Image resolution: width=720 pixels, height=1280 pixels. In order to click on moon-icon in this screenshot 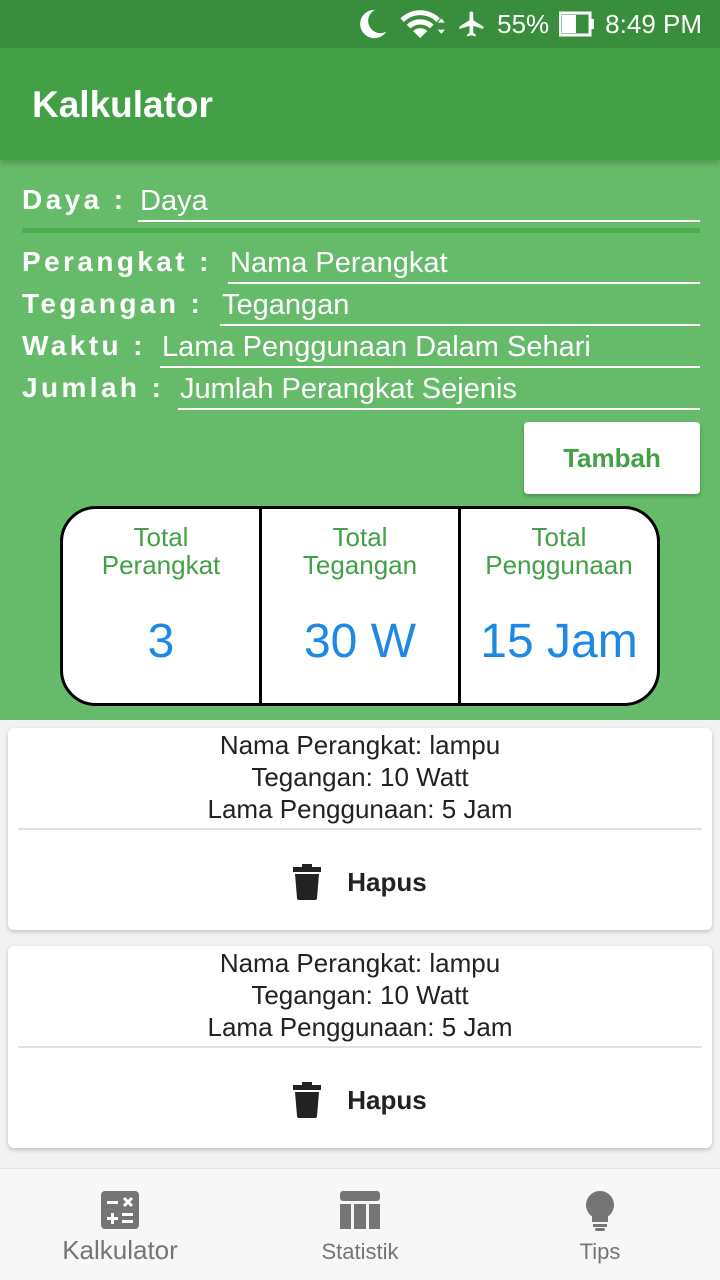, I will do `click(372, 24)`.